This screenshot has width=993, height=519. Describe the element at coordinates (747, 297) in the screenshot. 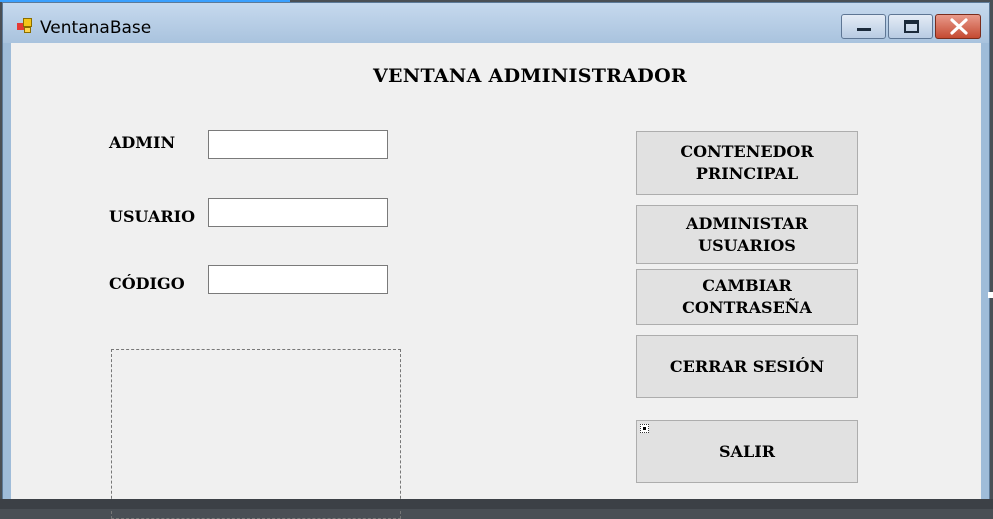

I see `cambiar-contrasena-button: CAMBIAR CONTRASEÑA` at that location.